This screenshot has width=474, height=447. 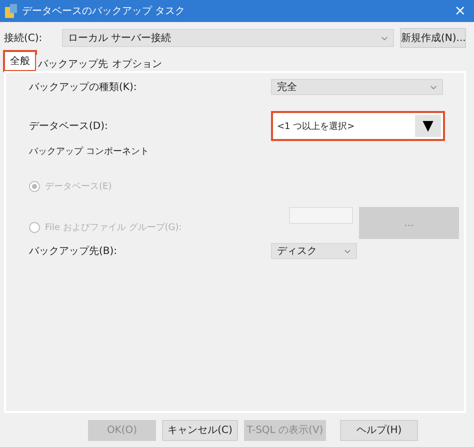 What do you see at coordinates (69, 126) in the screenshot?
I see `database-label: データベース(D):` at bounding box center [69, 126].